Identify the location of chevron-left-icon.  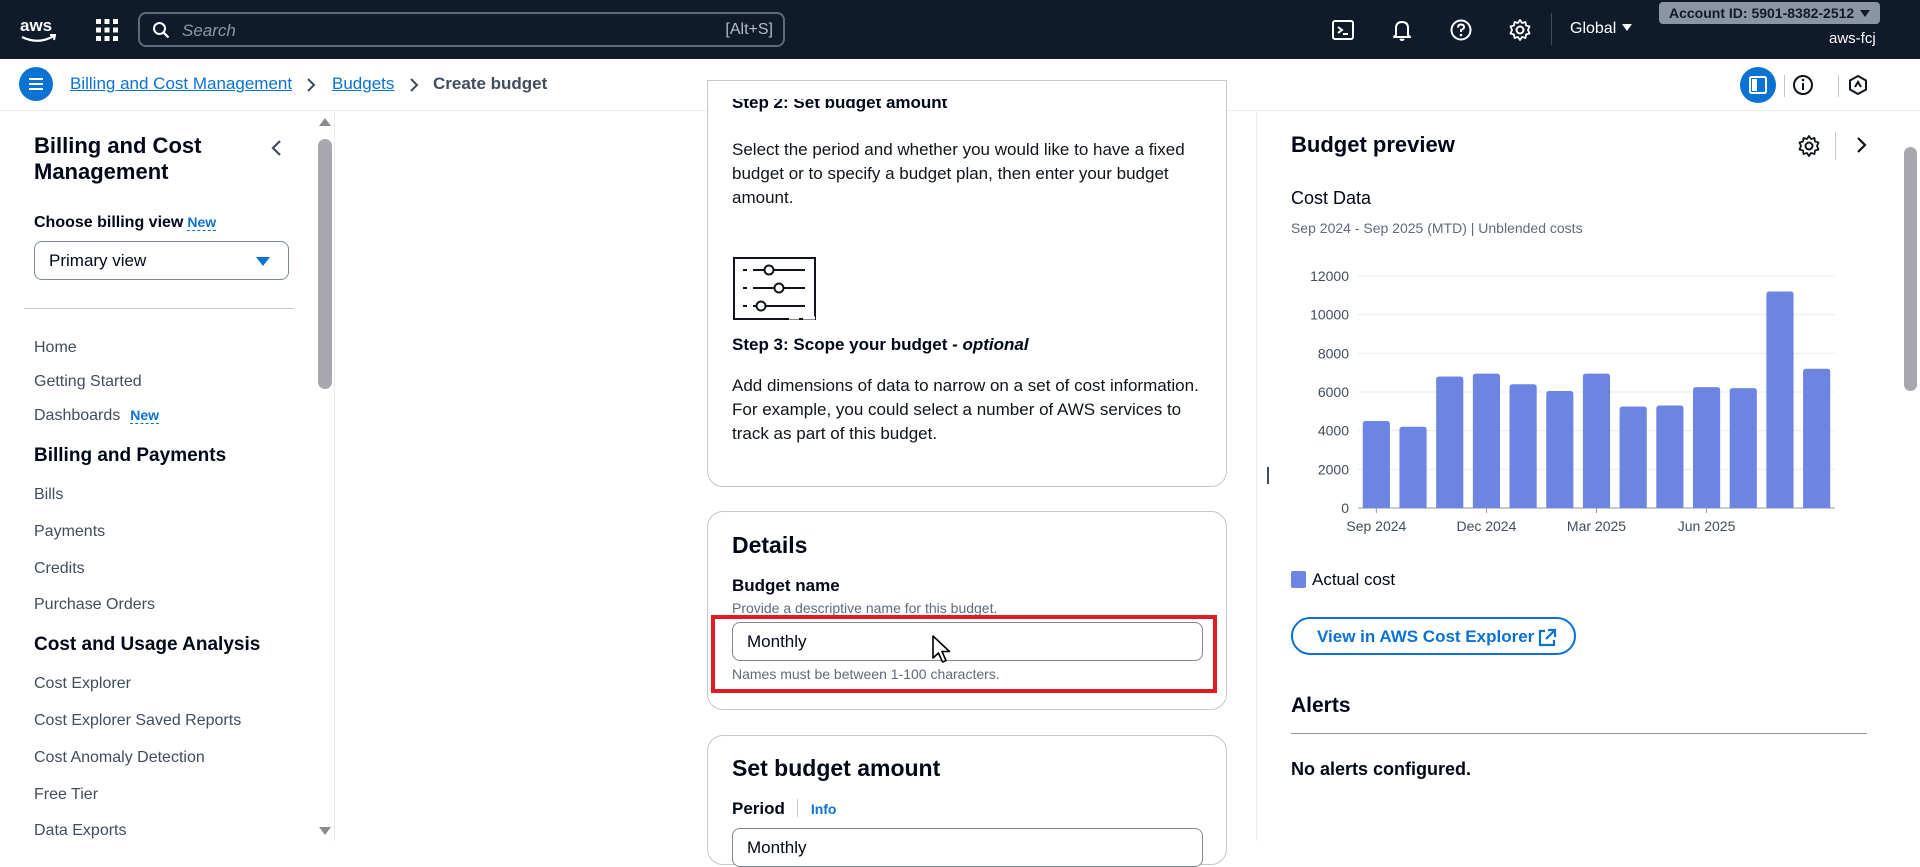
(277, 148).